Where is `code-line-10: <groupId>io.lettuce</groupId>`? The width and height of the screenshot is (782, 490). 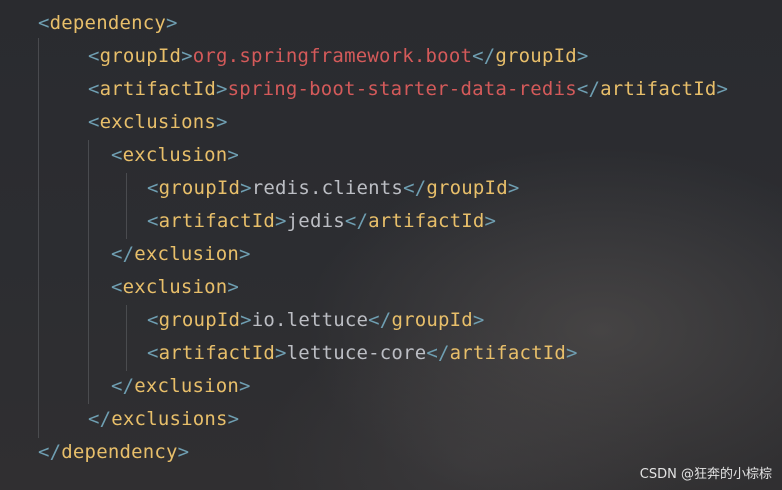 code-line-10: <groupId>io.lettuce</groupId> is located at coordinates (316, 320).